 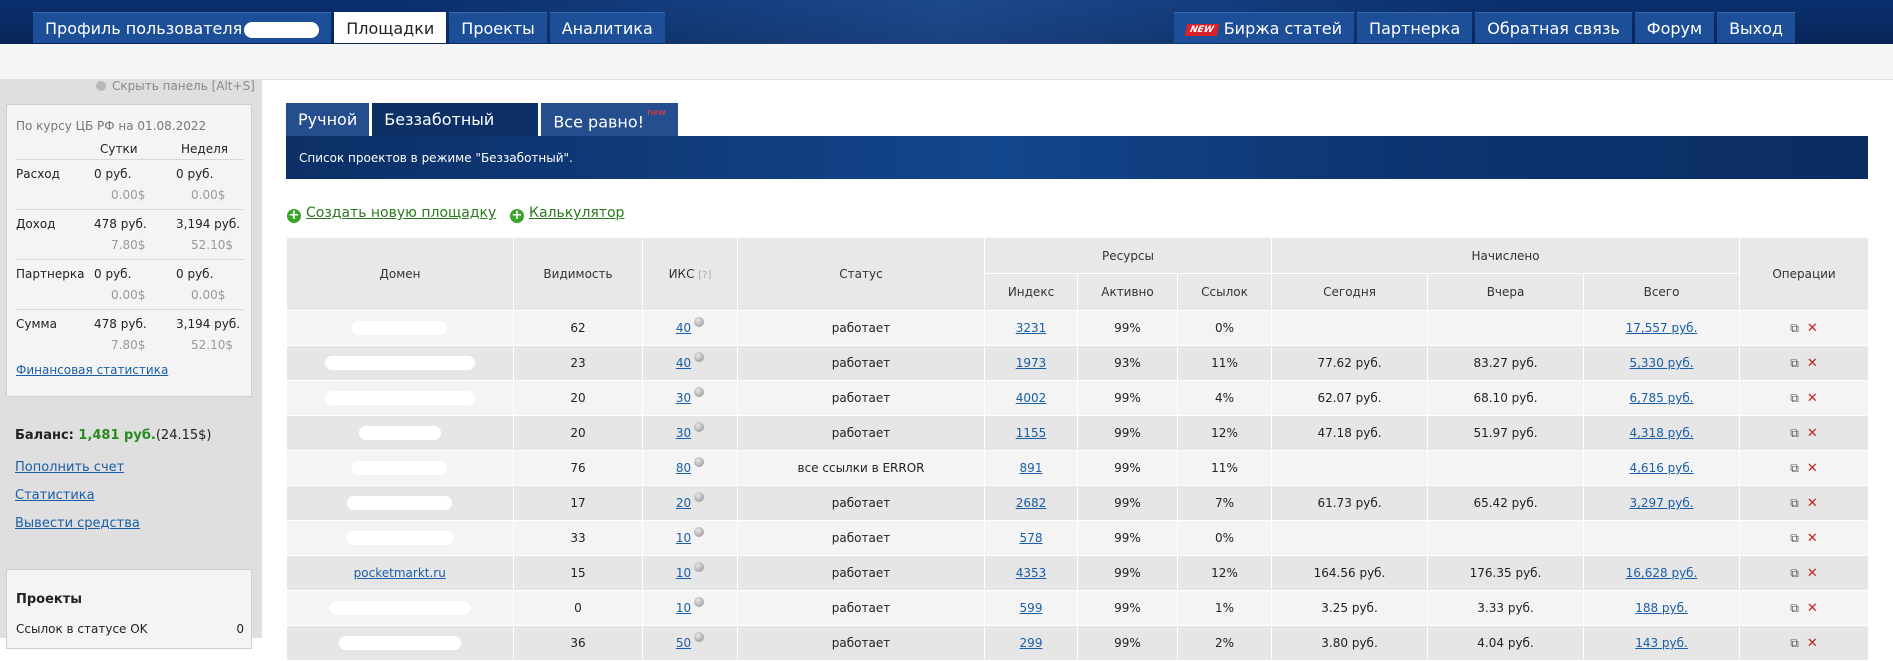 I want to click on index-link: 578, so click(x=1031, y=538).